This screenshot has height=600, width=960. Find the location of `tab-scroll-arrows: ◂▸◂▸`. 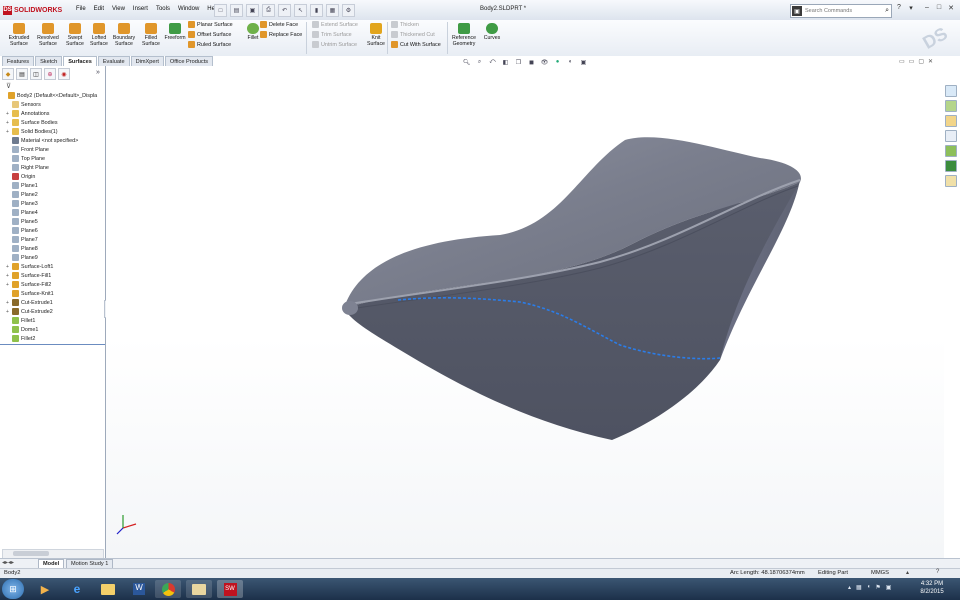

tab-scroll-arrows: ◂▸◂▸ is located at coordinates (8, 562).